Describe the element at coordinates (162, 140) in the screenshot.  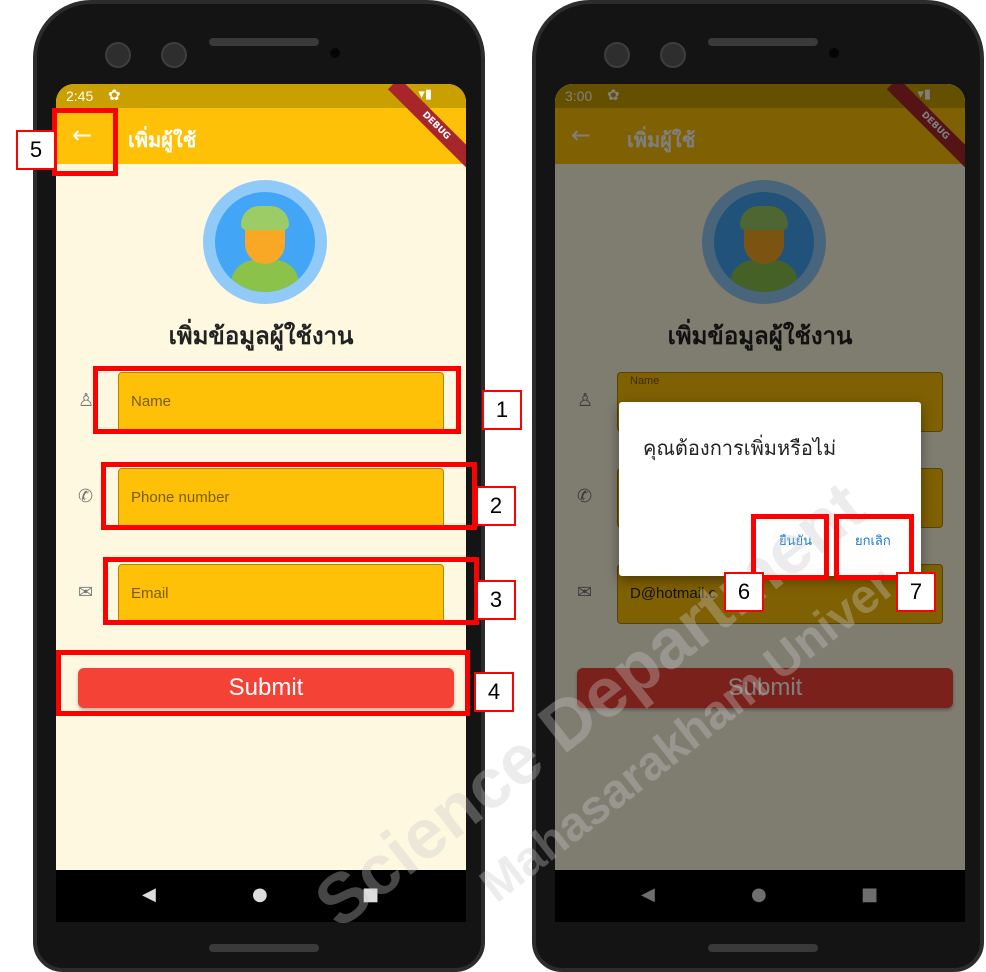
I see `app-title: เพิ่มผู้ใช้` at that location.